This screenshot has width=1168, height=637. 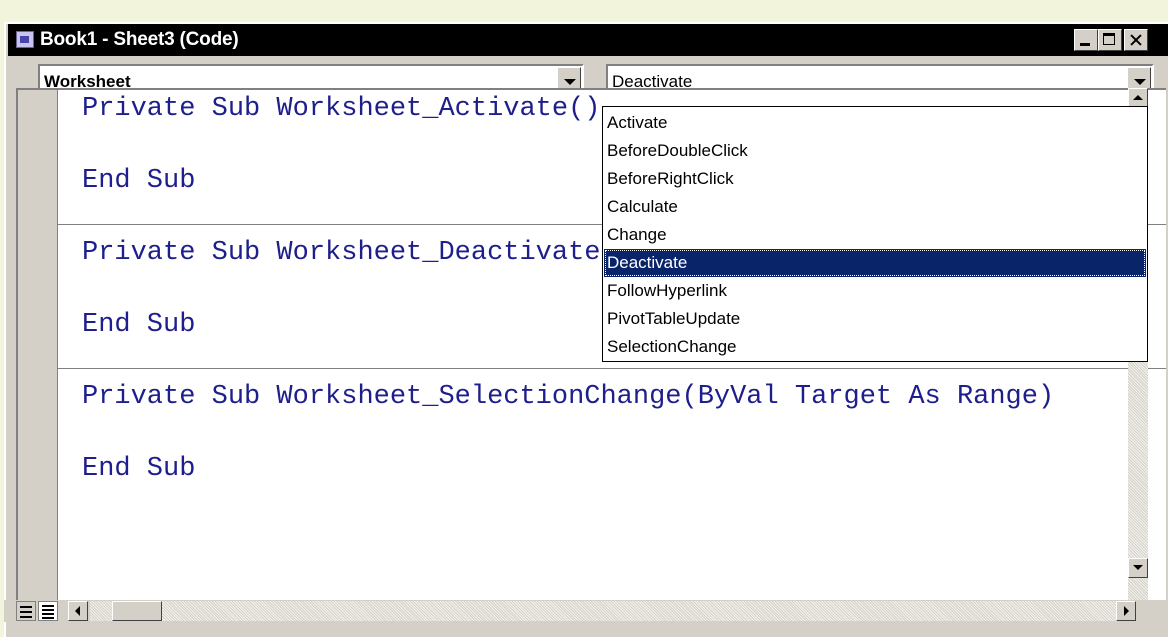 I want to click on margin-indicator-bar, so click(x=38, y=345).